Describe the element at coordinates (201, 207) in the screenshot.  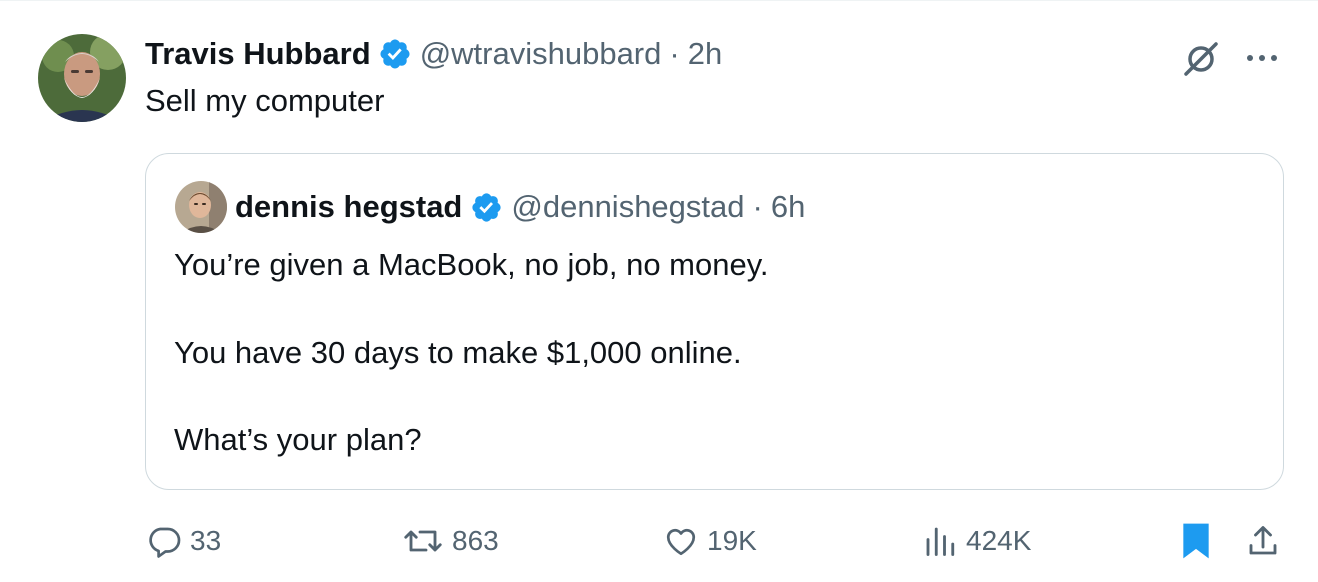
I see `quoted-author-avatar` at that location.